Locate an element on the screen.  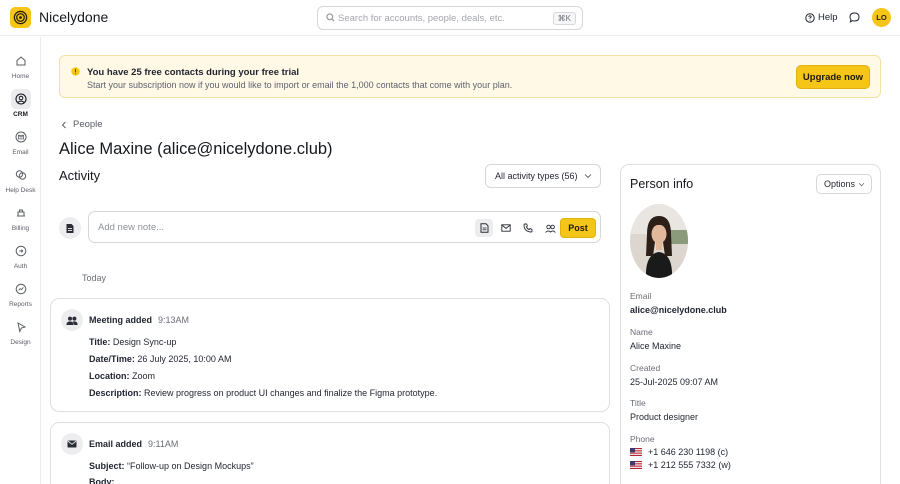
help-button: Help is located at coordinates (821, 17).